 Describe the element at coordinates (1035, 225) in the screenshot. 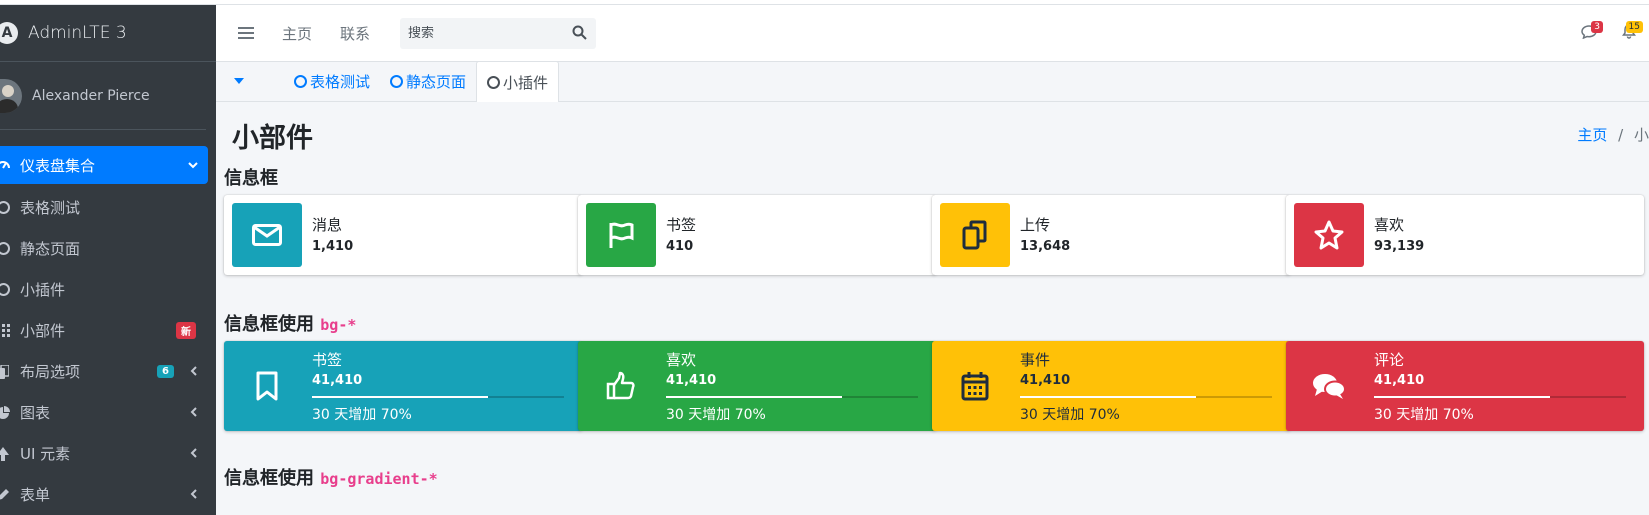

I see `info-box-text: 上传` at that location.